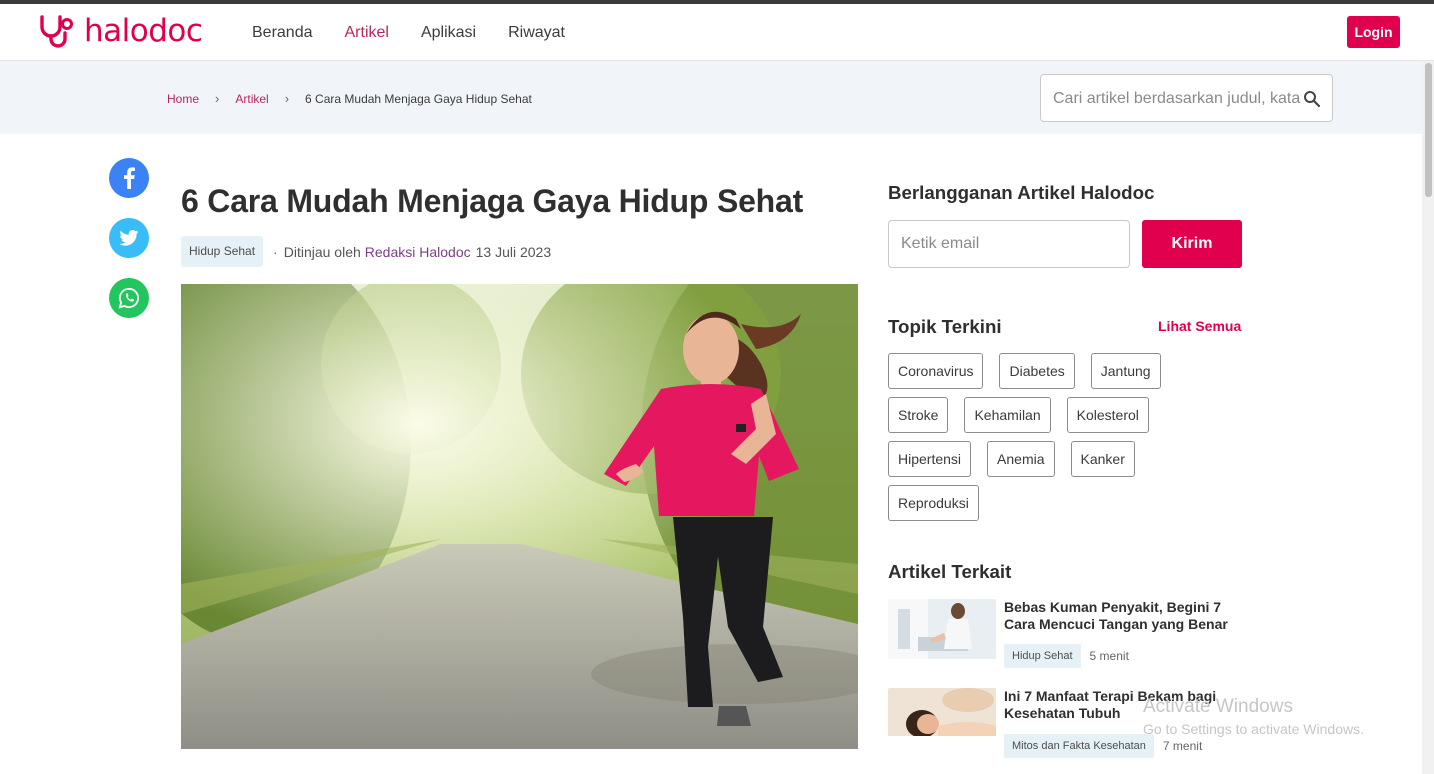 Image resolution: width=1434 pixels, height=774 pixels. What do you see at coordinates (1102, 459) in the screenshot?
I see `topic-chip: Kanker` at bounding box center [1102, 459].